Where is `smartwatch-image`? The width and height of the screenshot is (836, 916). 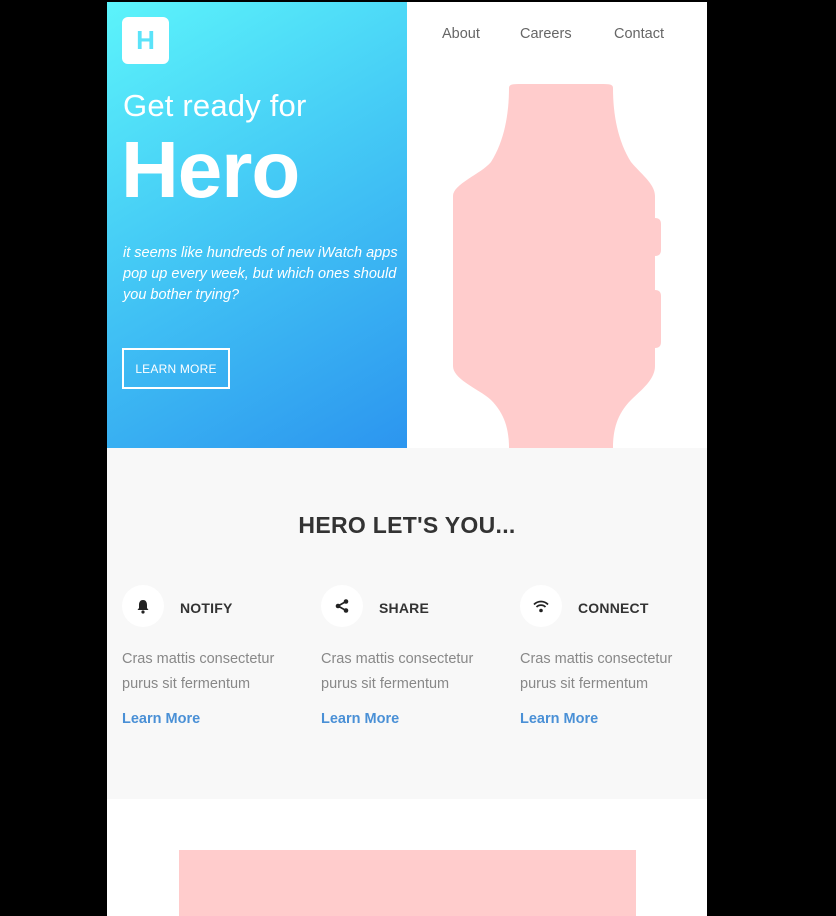
smartwatch-image is located at coordinates (557, 266).